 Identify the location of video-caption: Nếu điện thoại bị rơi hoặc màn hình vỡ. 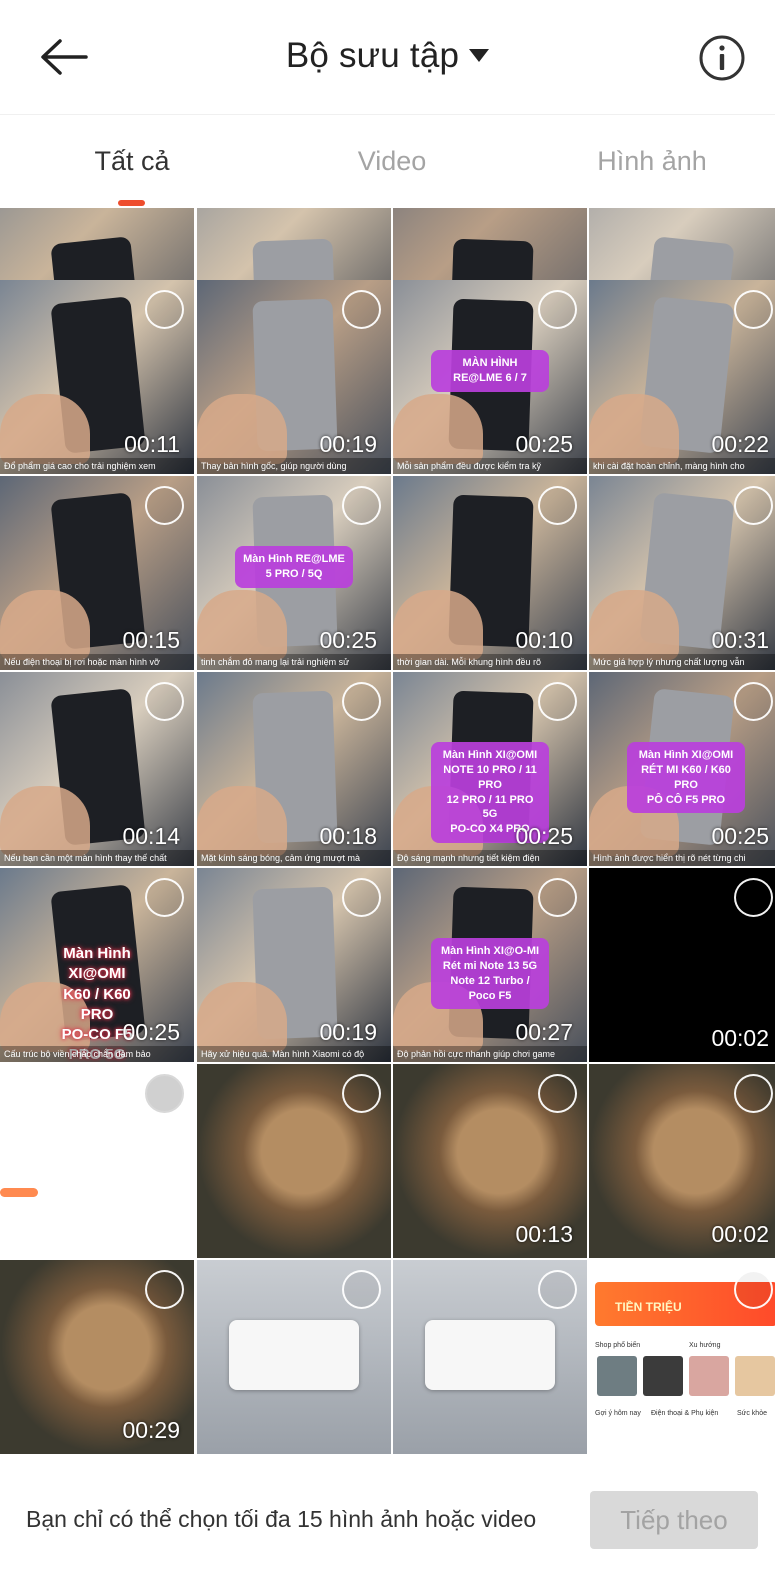
(97, 662).